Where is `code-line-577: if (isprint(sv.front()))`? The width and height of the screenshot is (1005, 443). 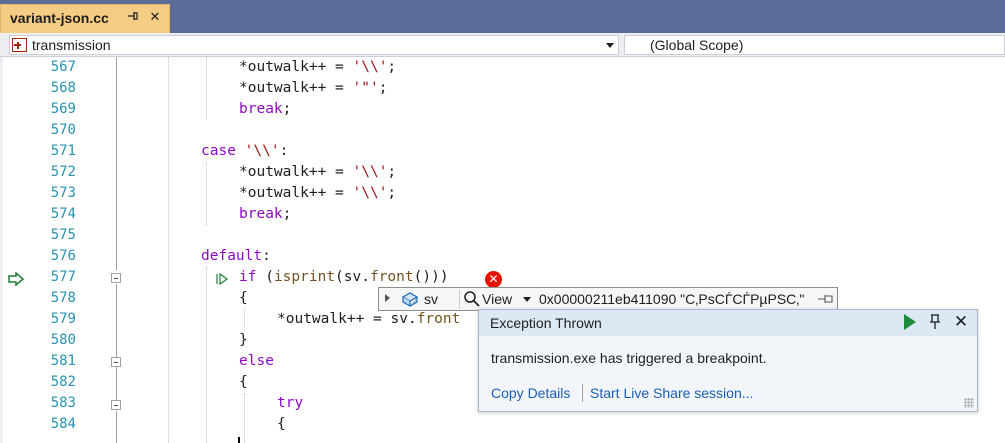
code-line-577: if (isprint(sv.front())) is located at coordinates (344, 277).